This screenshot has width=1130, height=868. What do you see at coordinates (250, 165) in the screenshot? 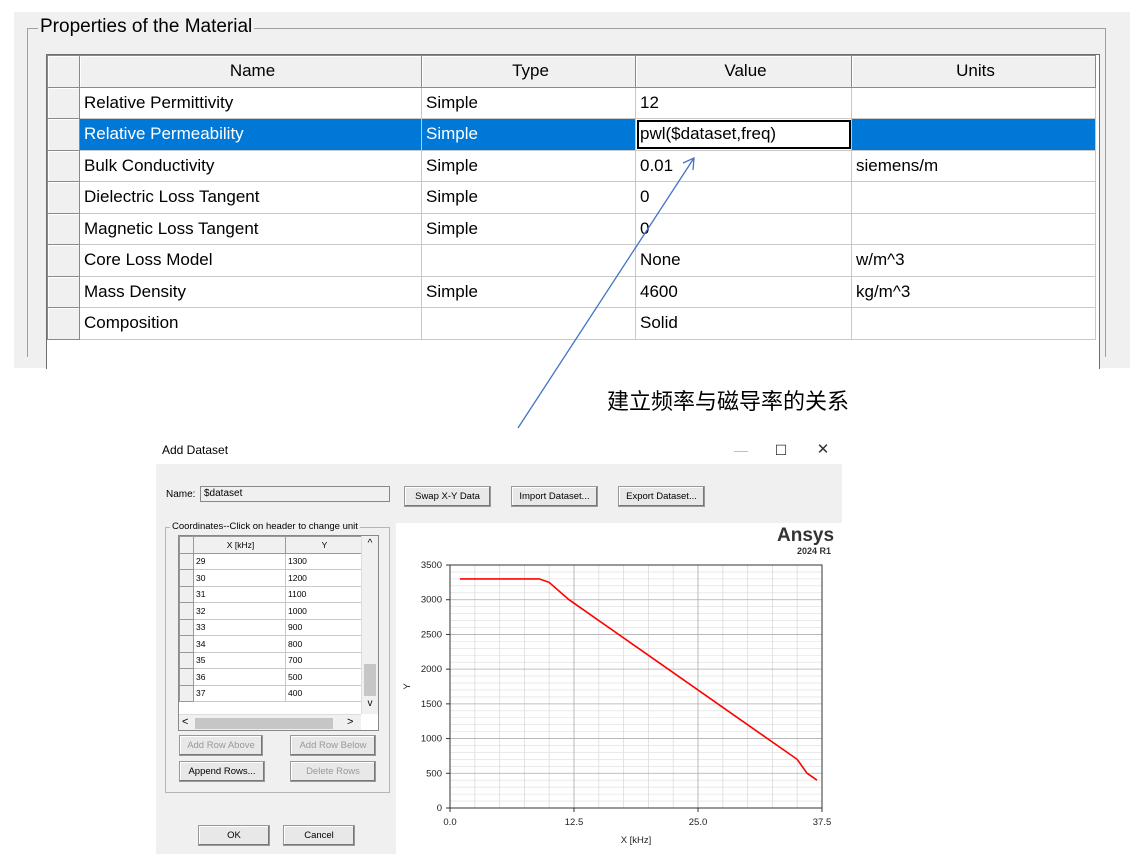
I see `property-name: Bulk Conductivity` at bounding box center [250, 165].